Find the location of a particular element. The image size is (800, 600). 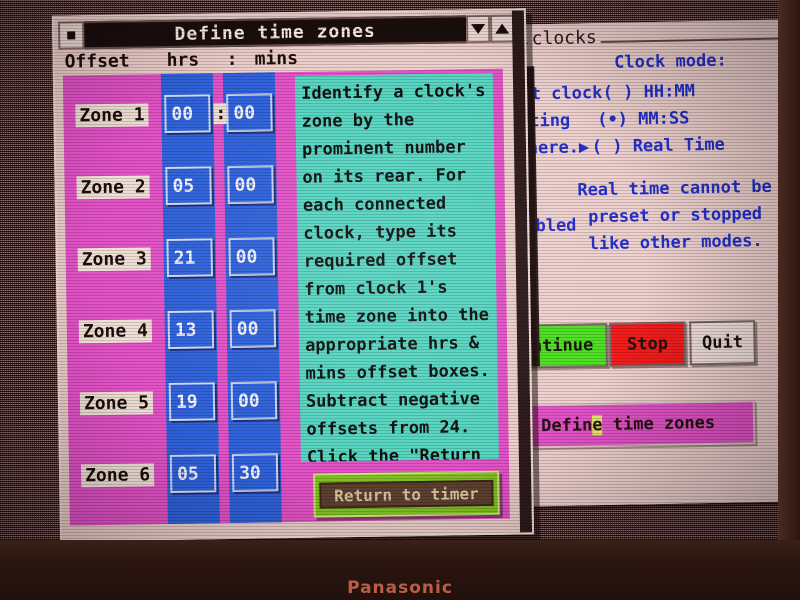

zone-label-3: Zone 3 is located at coordinates (114, 258).